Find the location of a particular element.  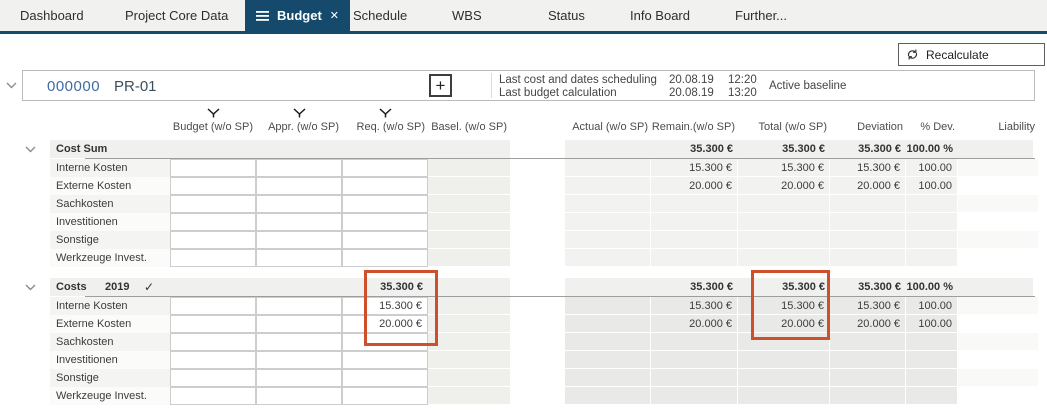

column-header-liability: Liability is located at coordinates (1016, 127).